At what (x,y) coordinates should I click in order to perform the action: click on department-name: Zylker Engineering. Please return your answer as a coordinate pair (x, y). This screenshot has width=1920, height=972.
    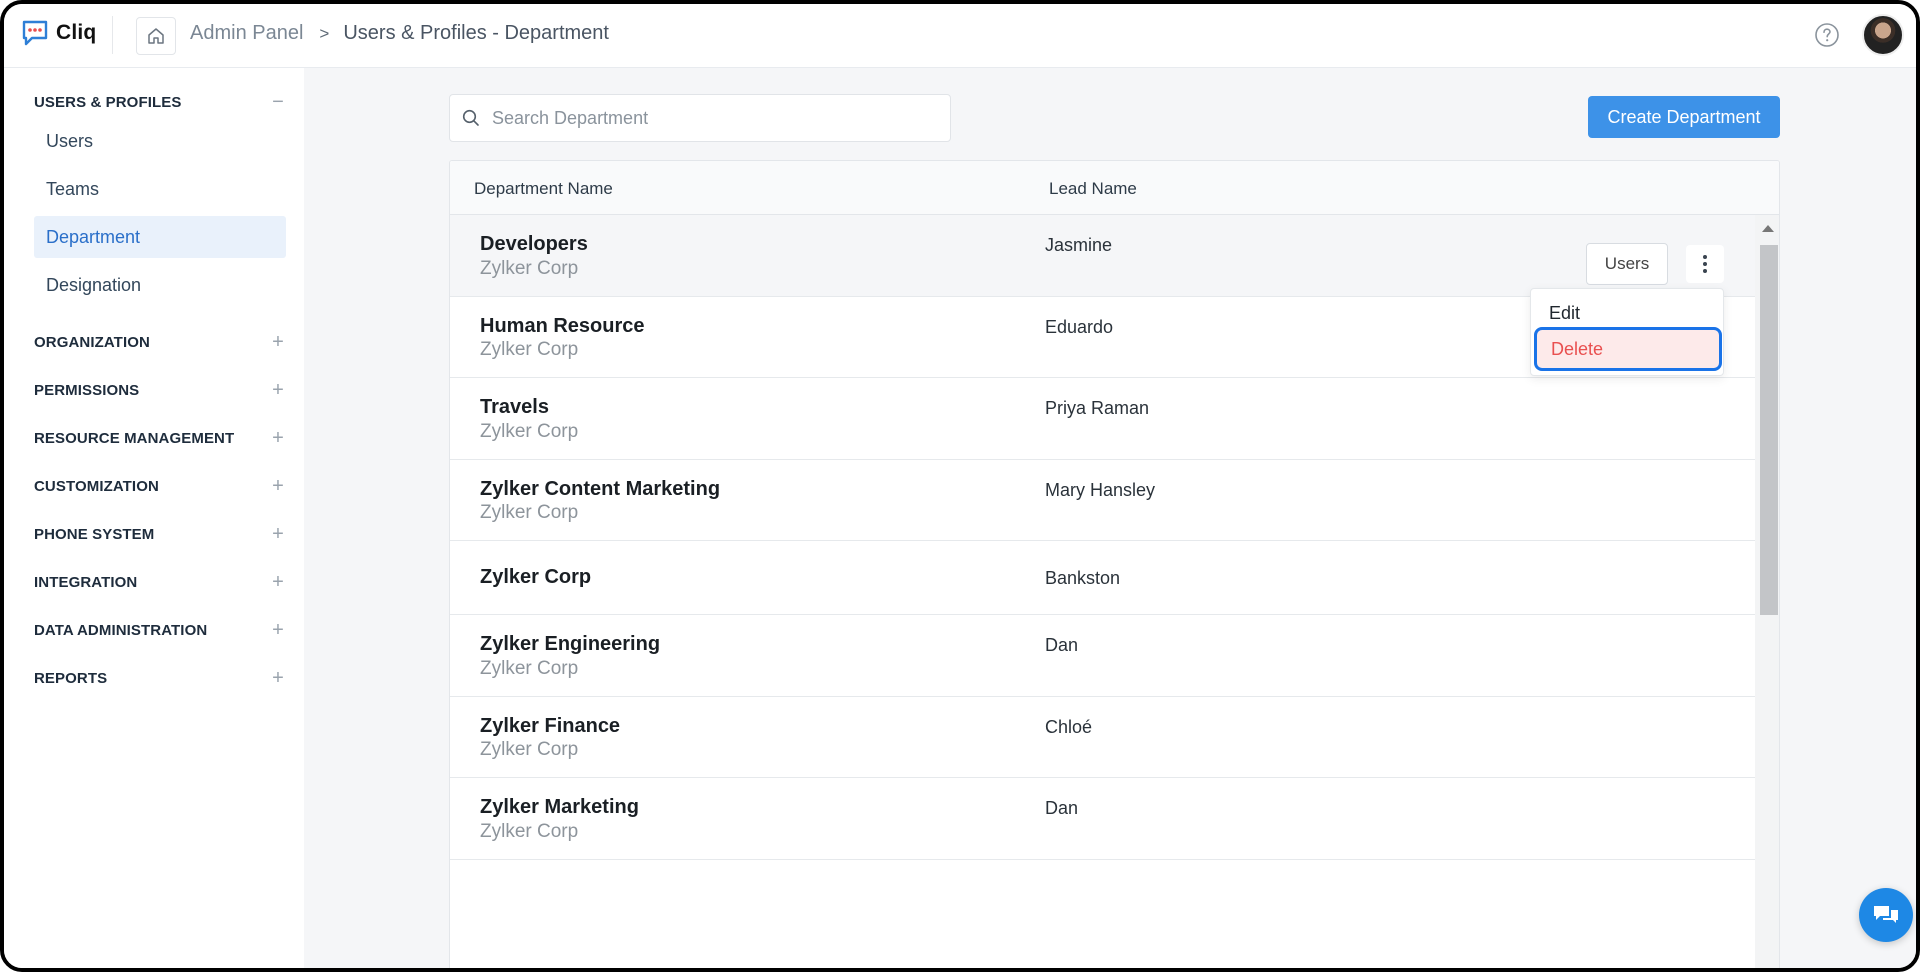
    Looking at the image, I should click on (570, 644).